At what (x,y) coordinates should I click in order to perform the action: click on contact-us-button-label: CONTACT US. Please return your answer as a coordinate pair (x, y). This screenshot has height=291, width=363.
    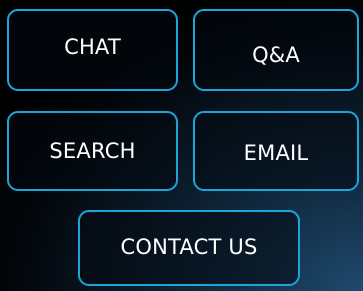
    Looking at the image, I should click on (189, 247).